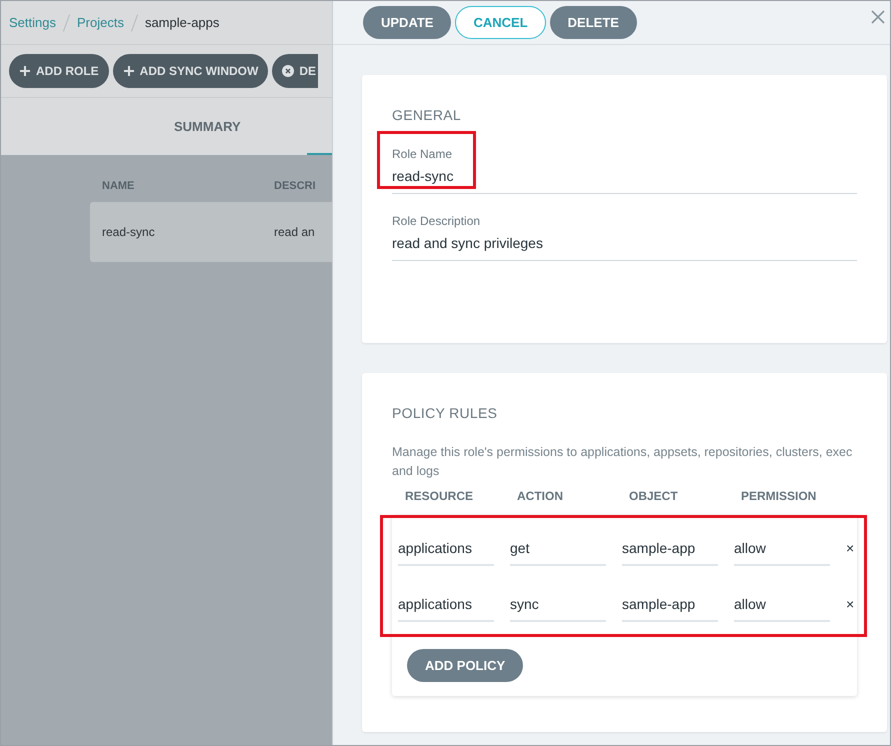  What do you see at coordinates (593, 22) in the screenshot?
I see `panel-button: DELETE` at bounding box center [593, 22].